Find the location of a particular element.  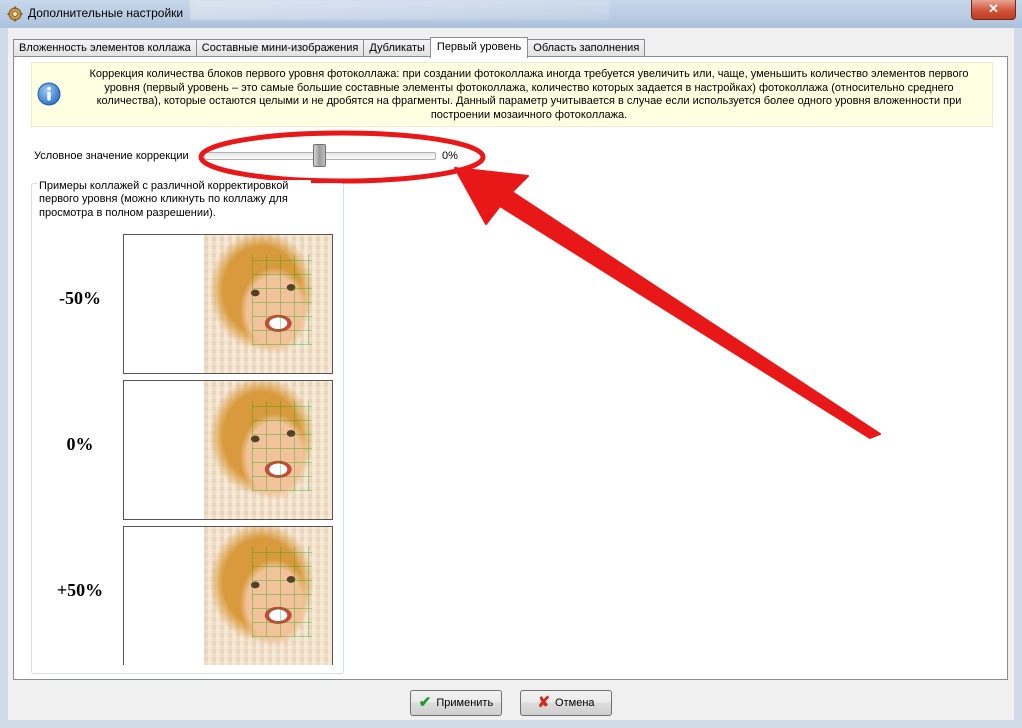

correction-slider-thumb is located at coordinates (319, 155).